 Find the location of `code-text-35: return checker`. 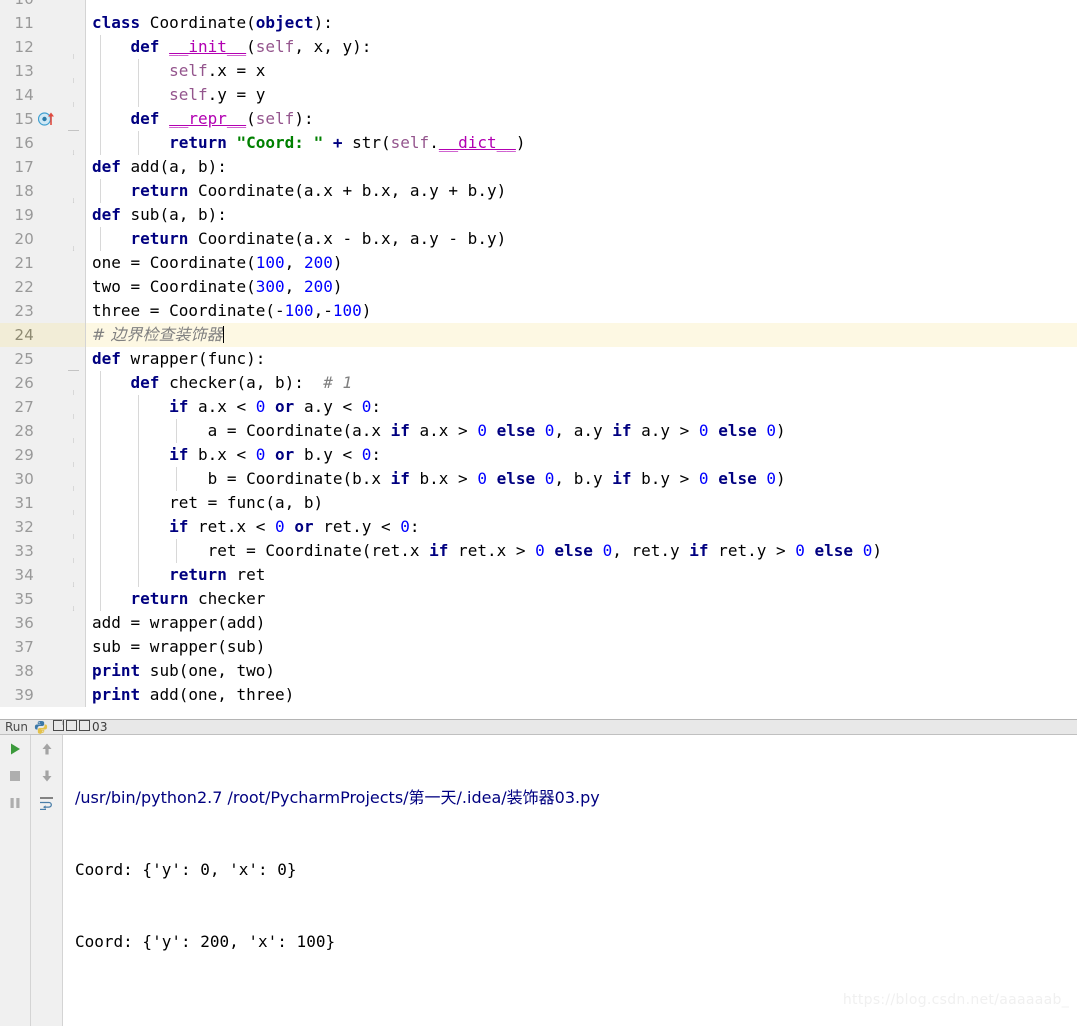

code-text-35: return checker is located at coordinates (581, 599).